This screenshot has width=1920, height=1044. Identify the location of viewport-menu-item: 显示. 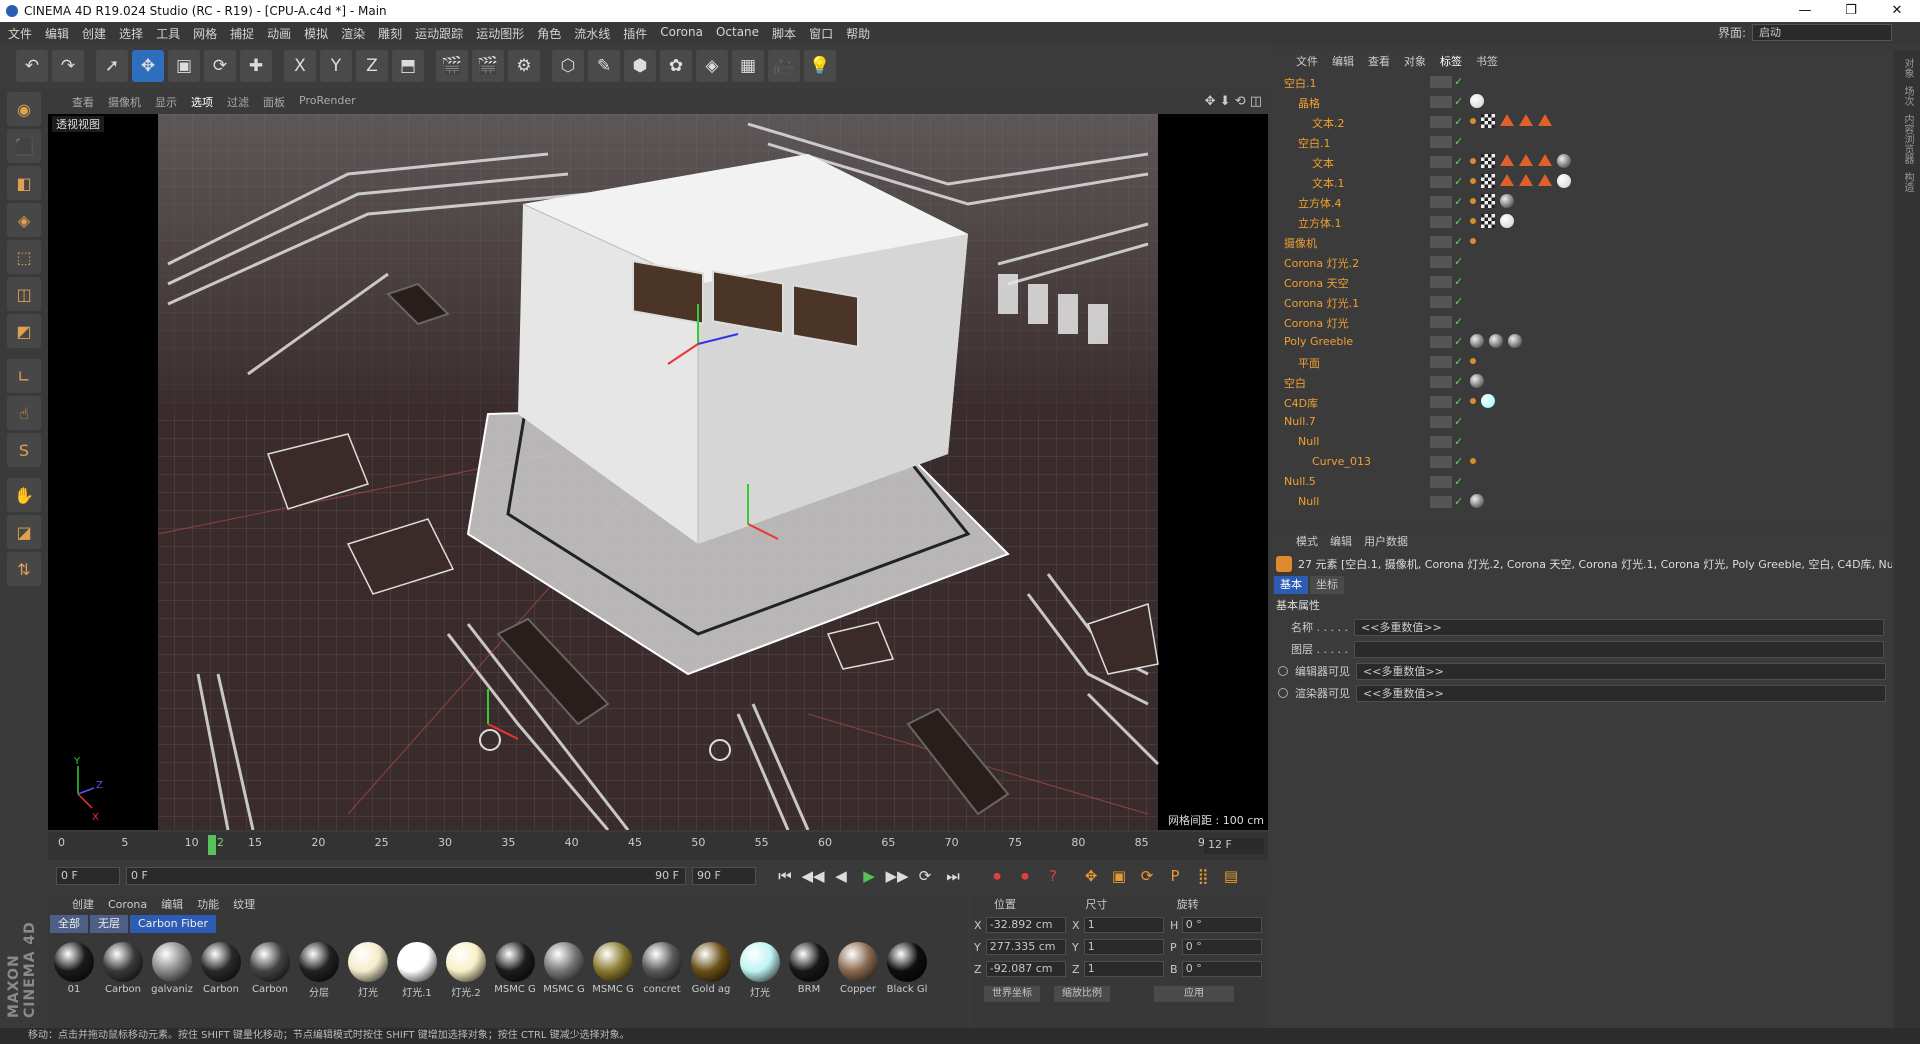
(166, 102).